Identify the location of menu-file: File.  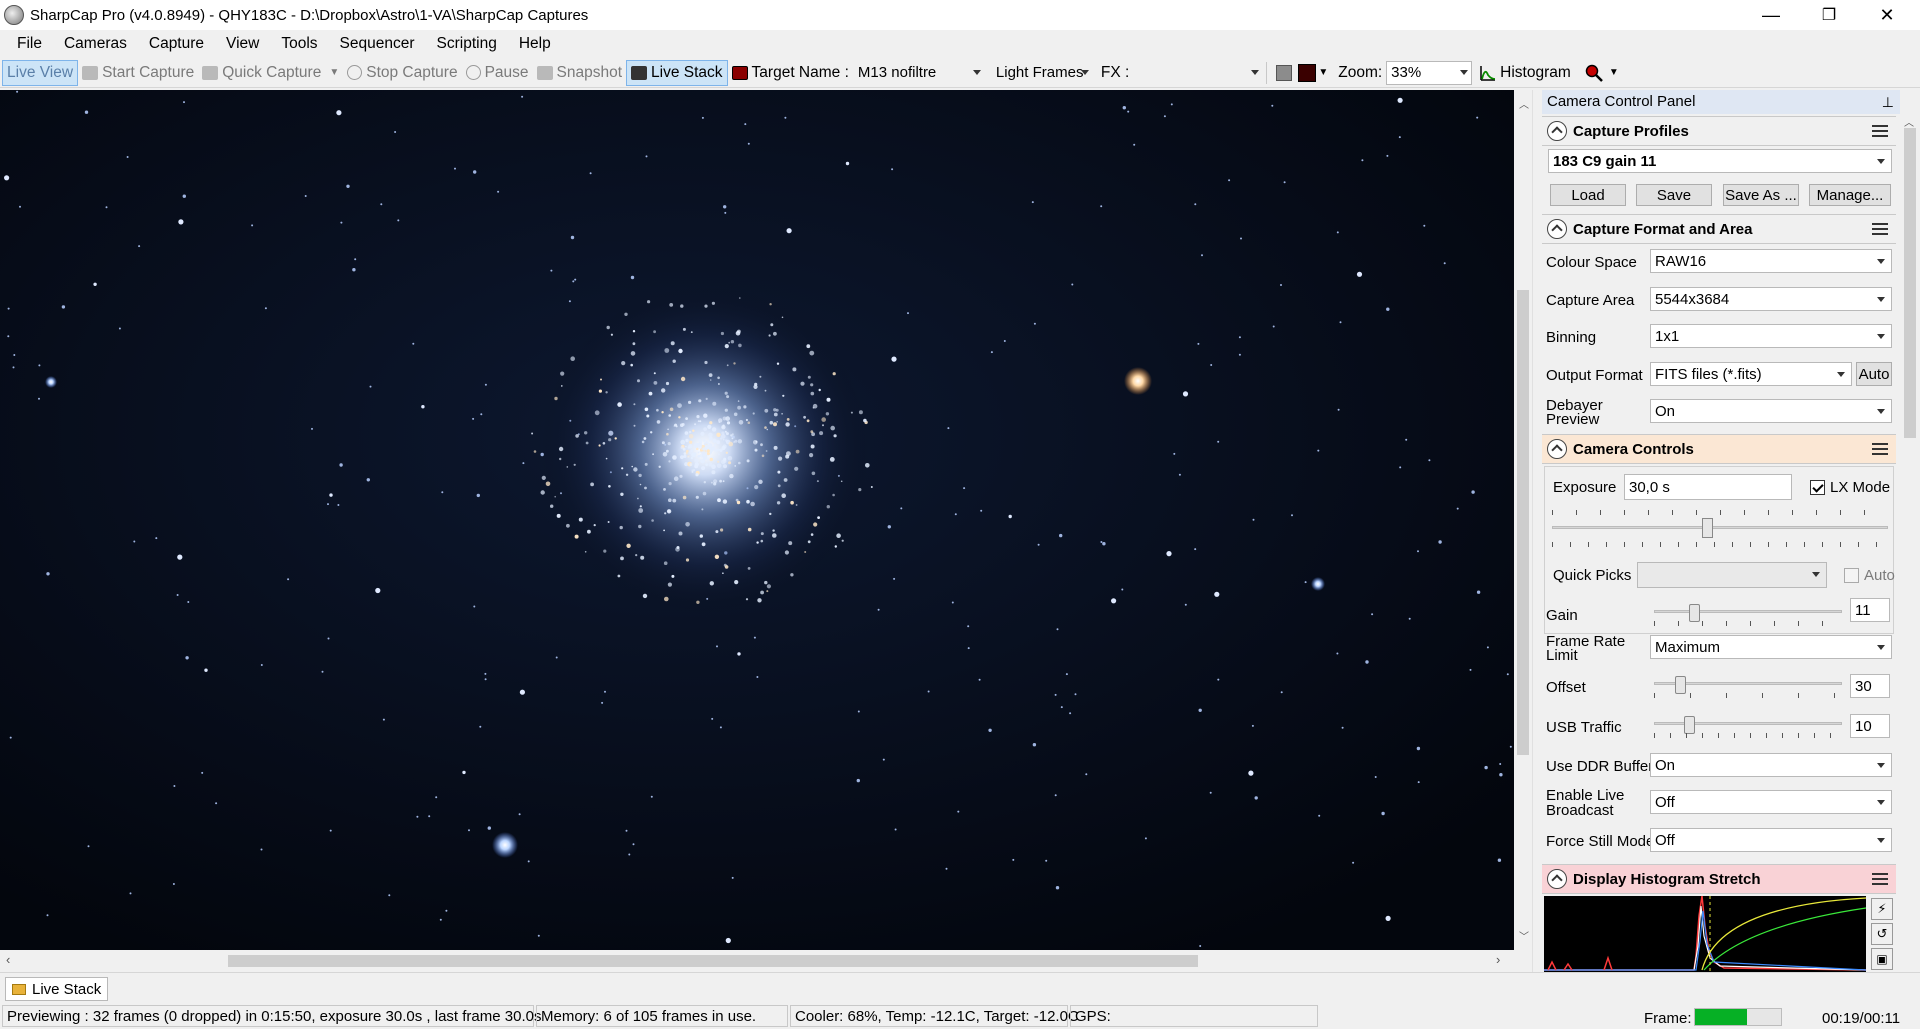
(29, 43).